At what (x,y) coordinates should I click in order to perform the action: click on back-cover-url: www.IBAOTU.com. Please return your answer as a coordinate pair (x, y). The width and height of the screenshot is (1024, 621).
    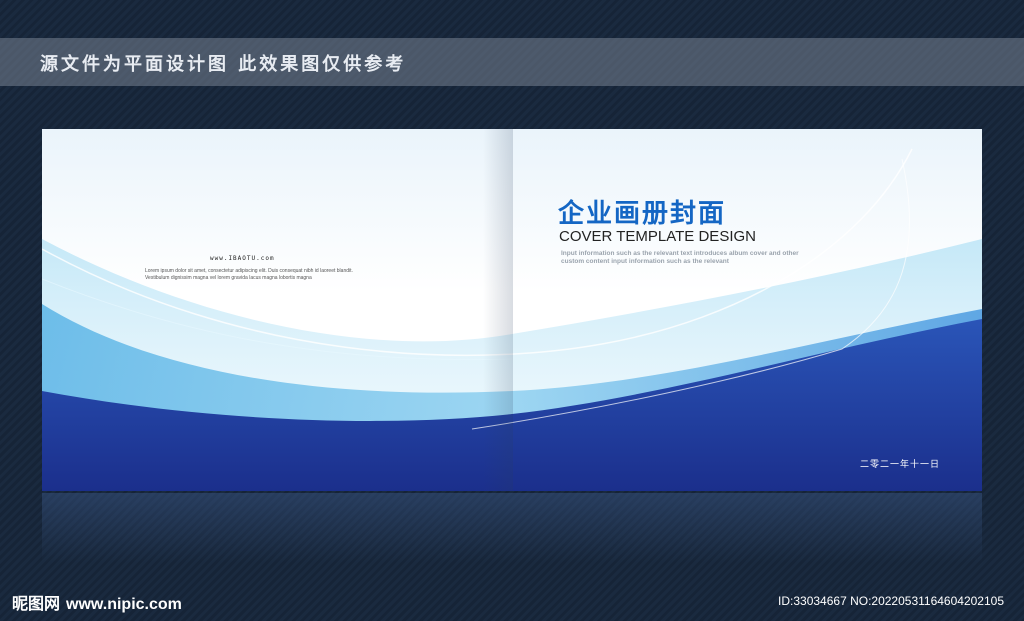
    Looking at the image, I should click on (242, 258).